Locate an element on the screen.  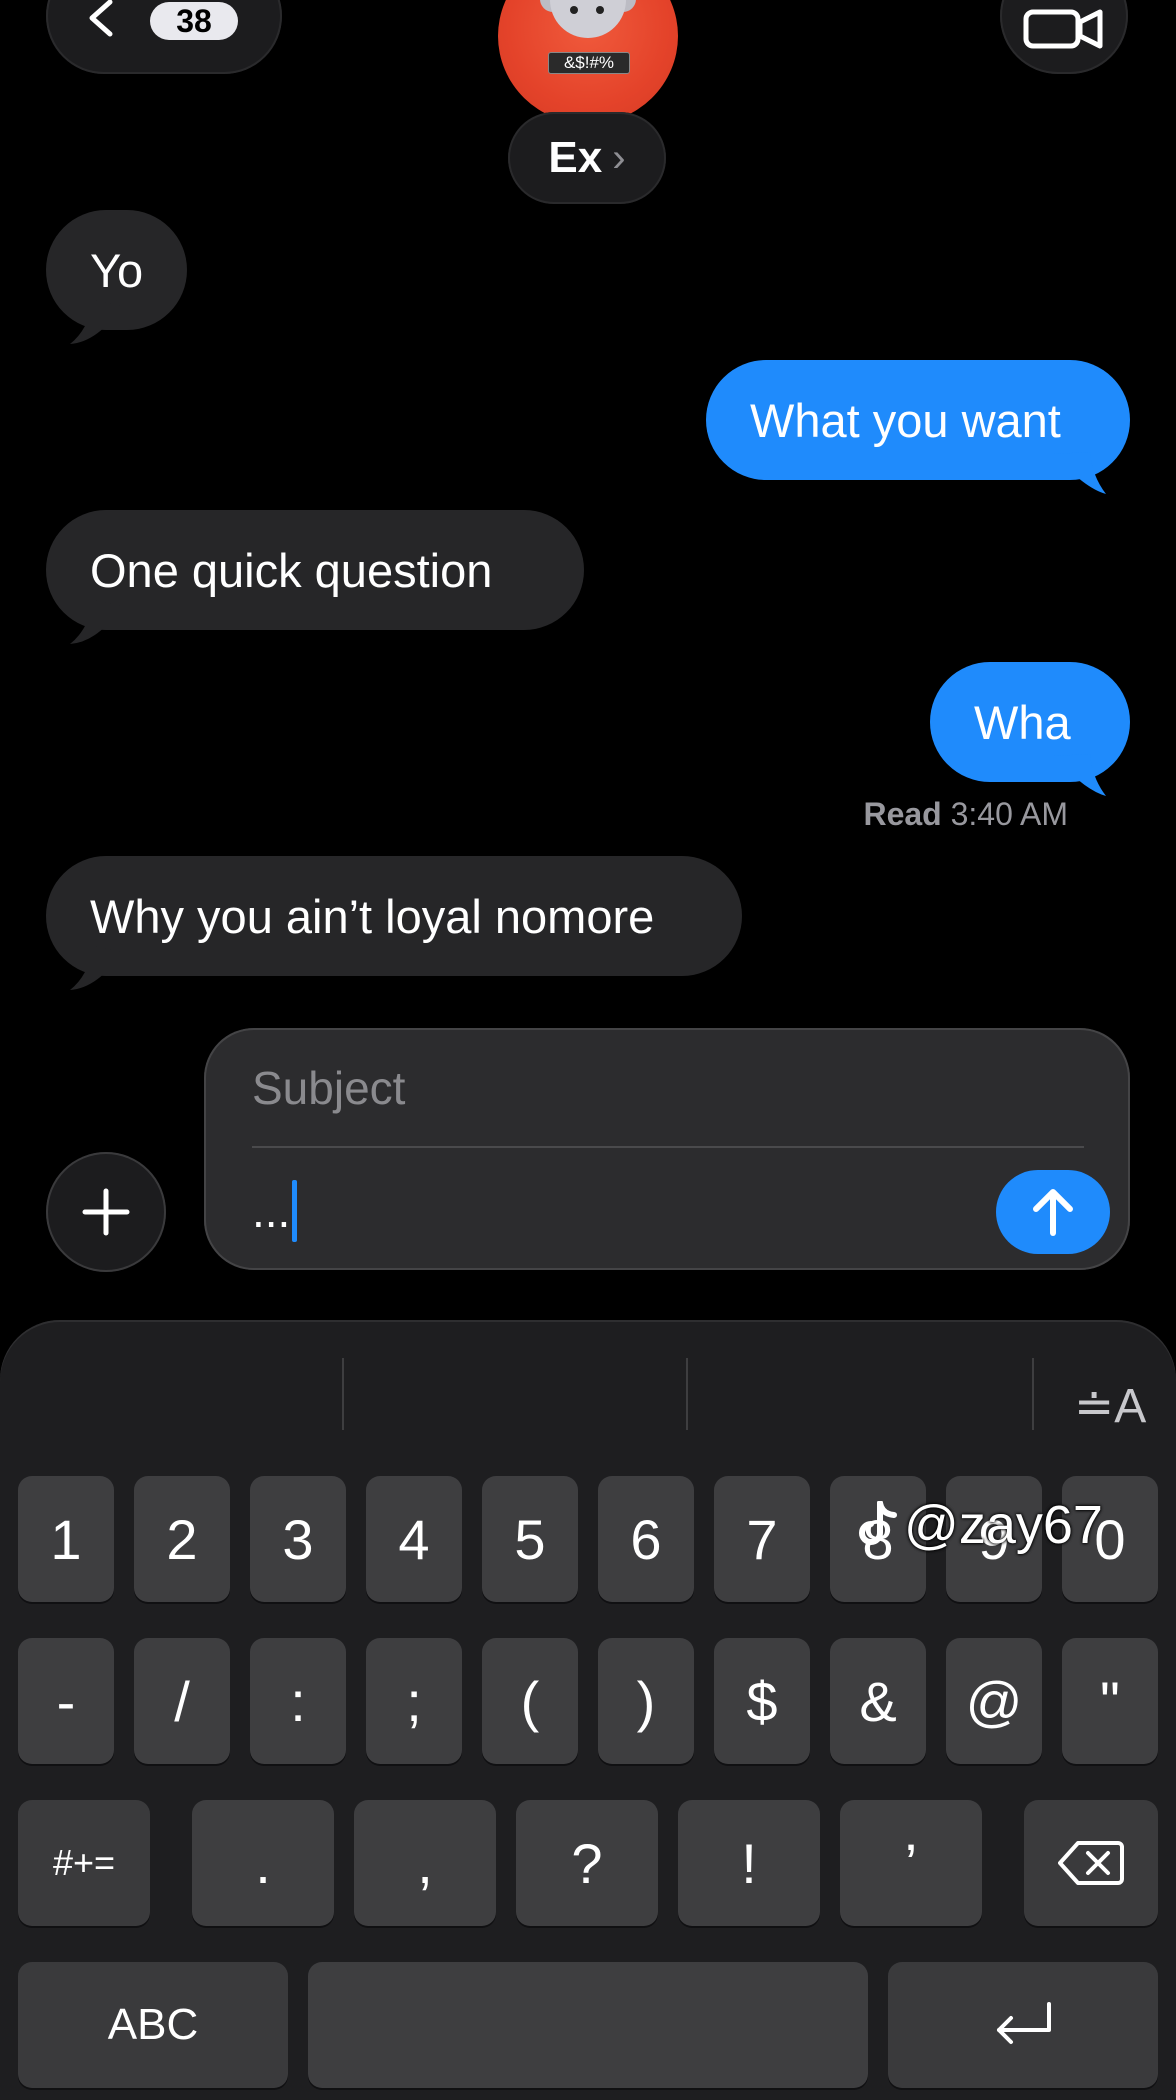
key-close-paren: ) is located at coordinates (646, 1701).